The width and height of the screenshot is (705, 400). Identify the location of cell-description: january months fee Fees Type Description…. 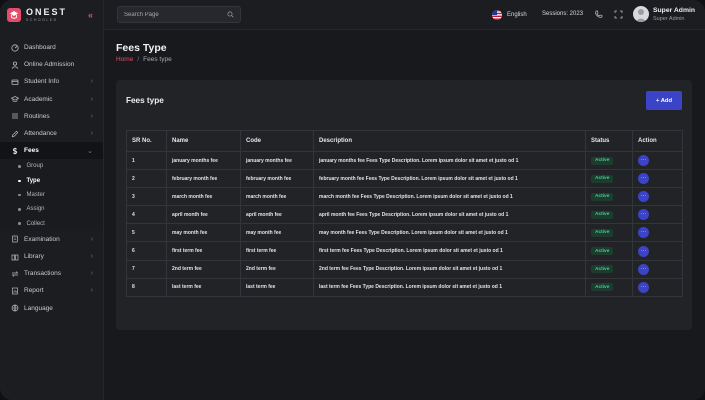
(449, 160).